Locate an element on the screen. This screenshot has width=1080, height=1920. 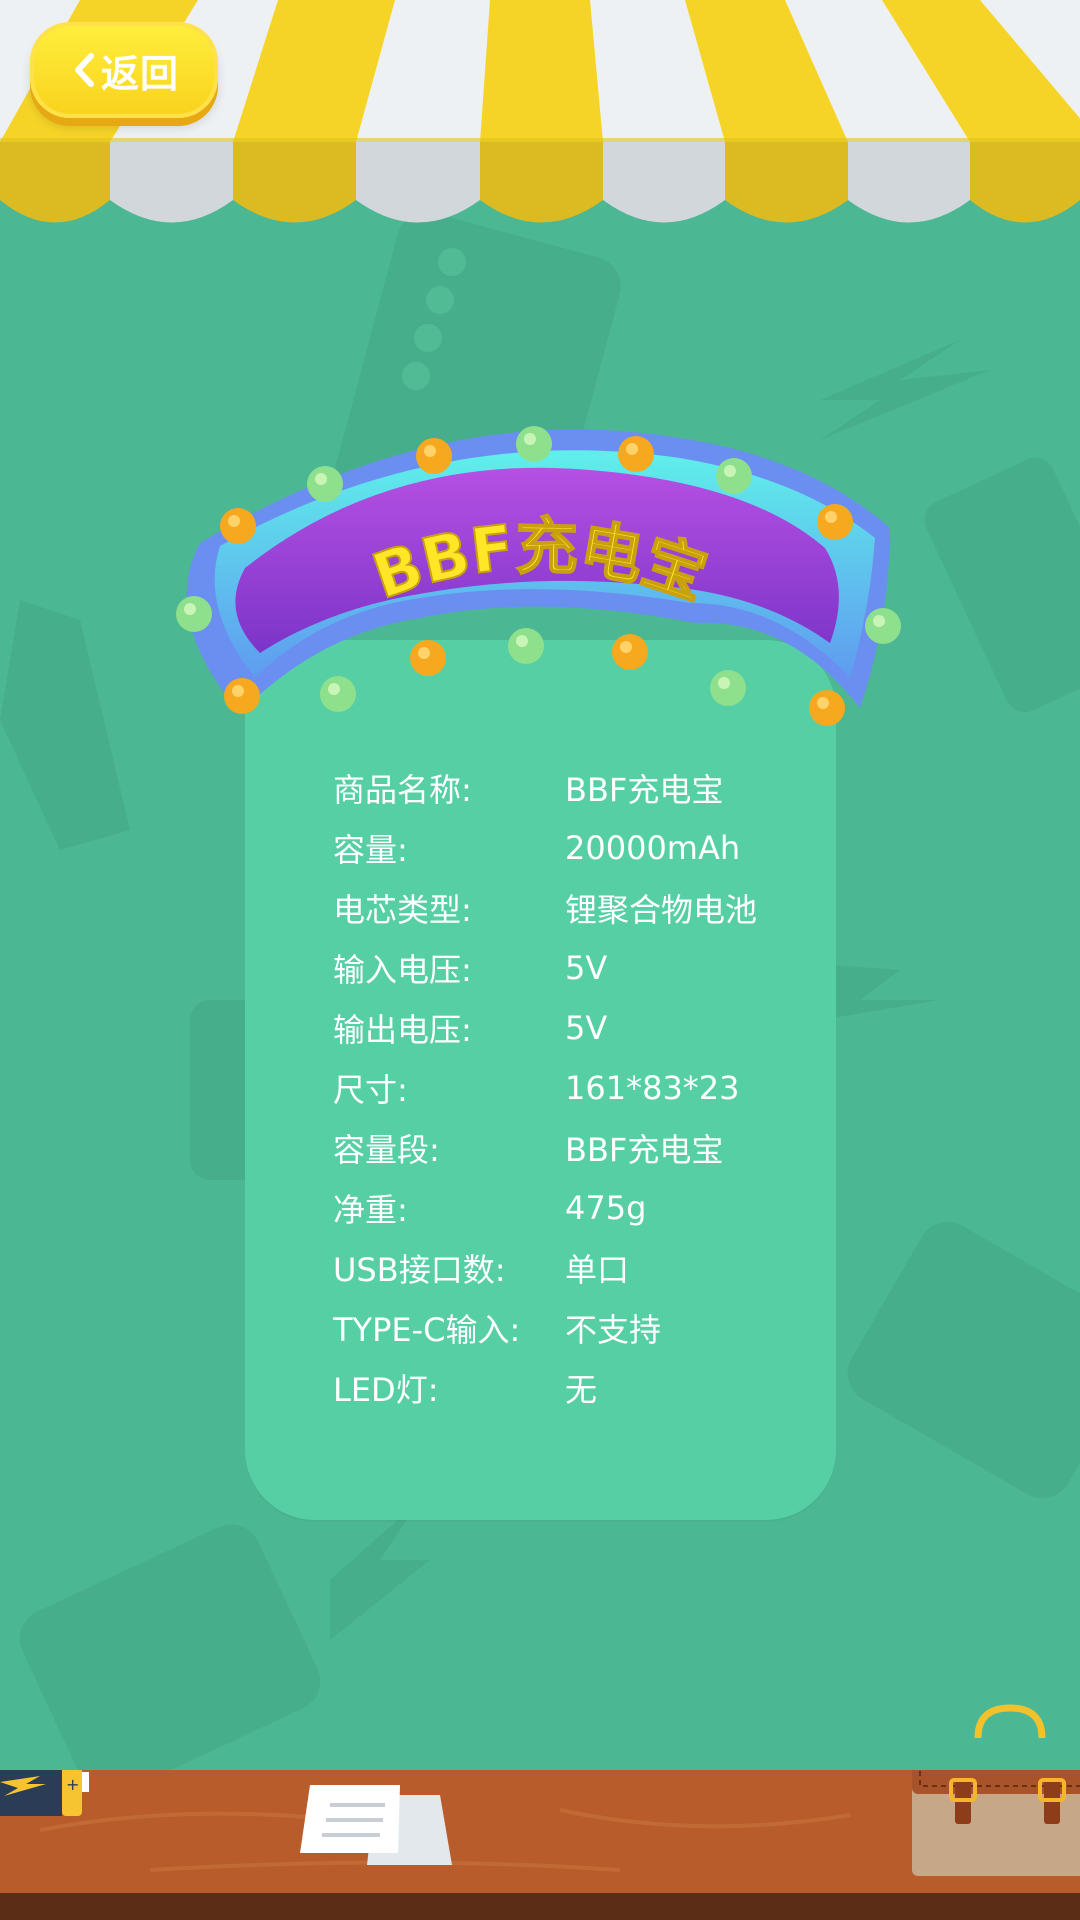
spec-value: 无 is located at coordinates (581, 1390).